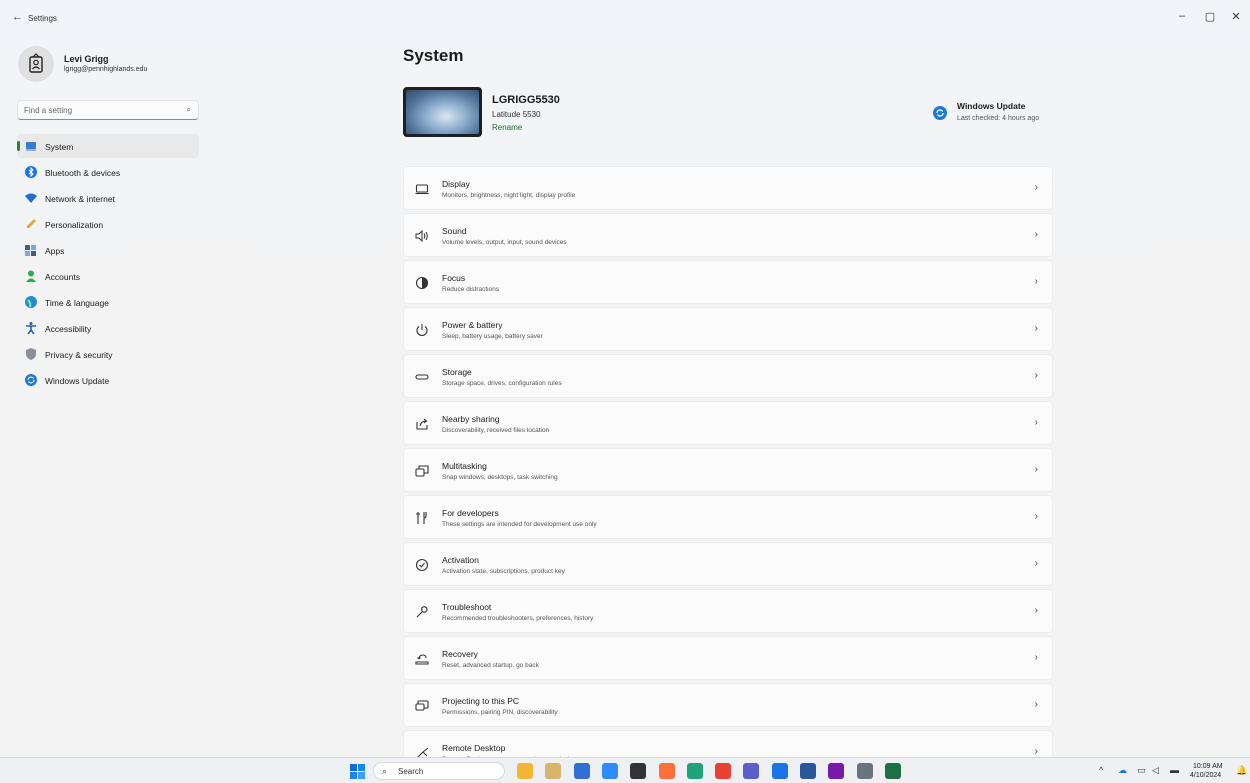 Image resolution: width=1250 pixels, height=783 pixels. Describe the element at coordinates (454, 231) in the screenshot. I see `card-title: Sound` at that location.